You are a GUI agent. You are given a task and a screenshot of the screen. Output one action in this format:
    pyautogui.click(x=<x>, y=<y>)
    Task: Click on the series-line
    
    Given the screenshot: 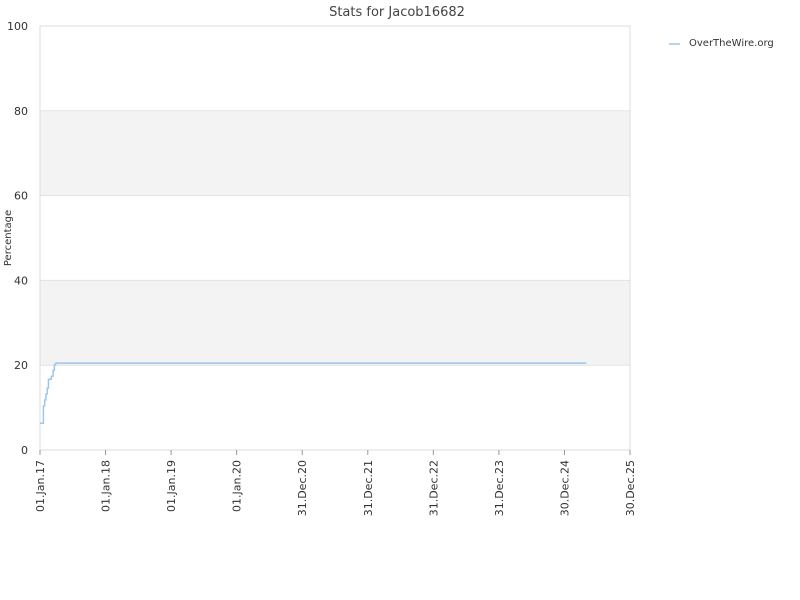 What is the action you would take?
    pyautogui.click(x=313, y=393)
    